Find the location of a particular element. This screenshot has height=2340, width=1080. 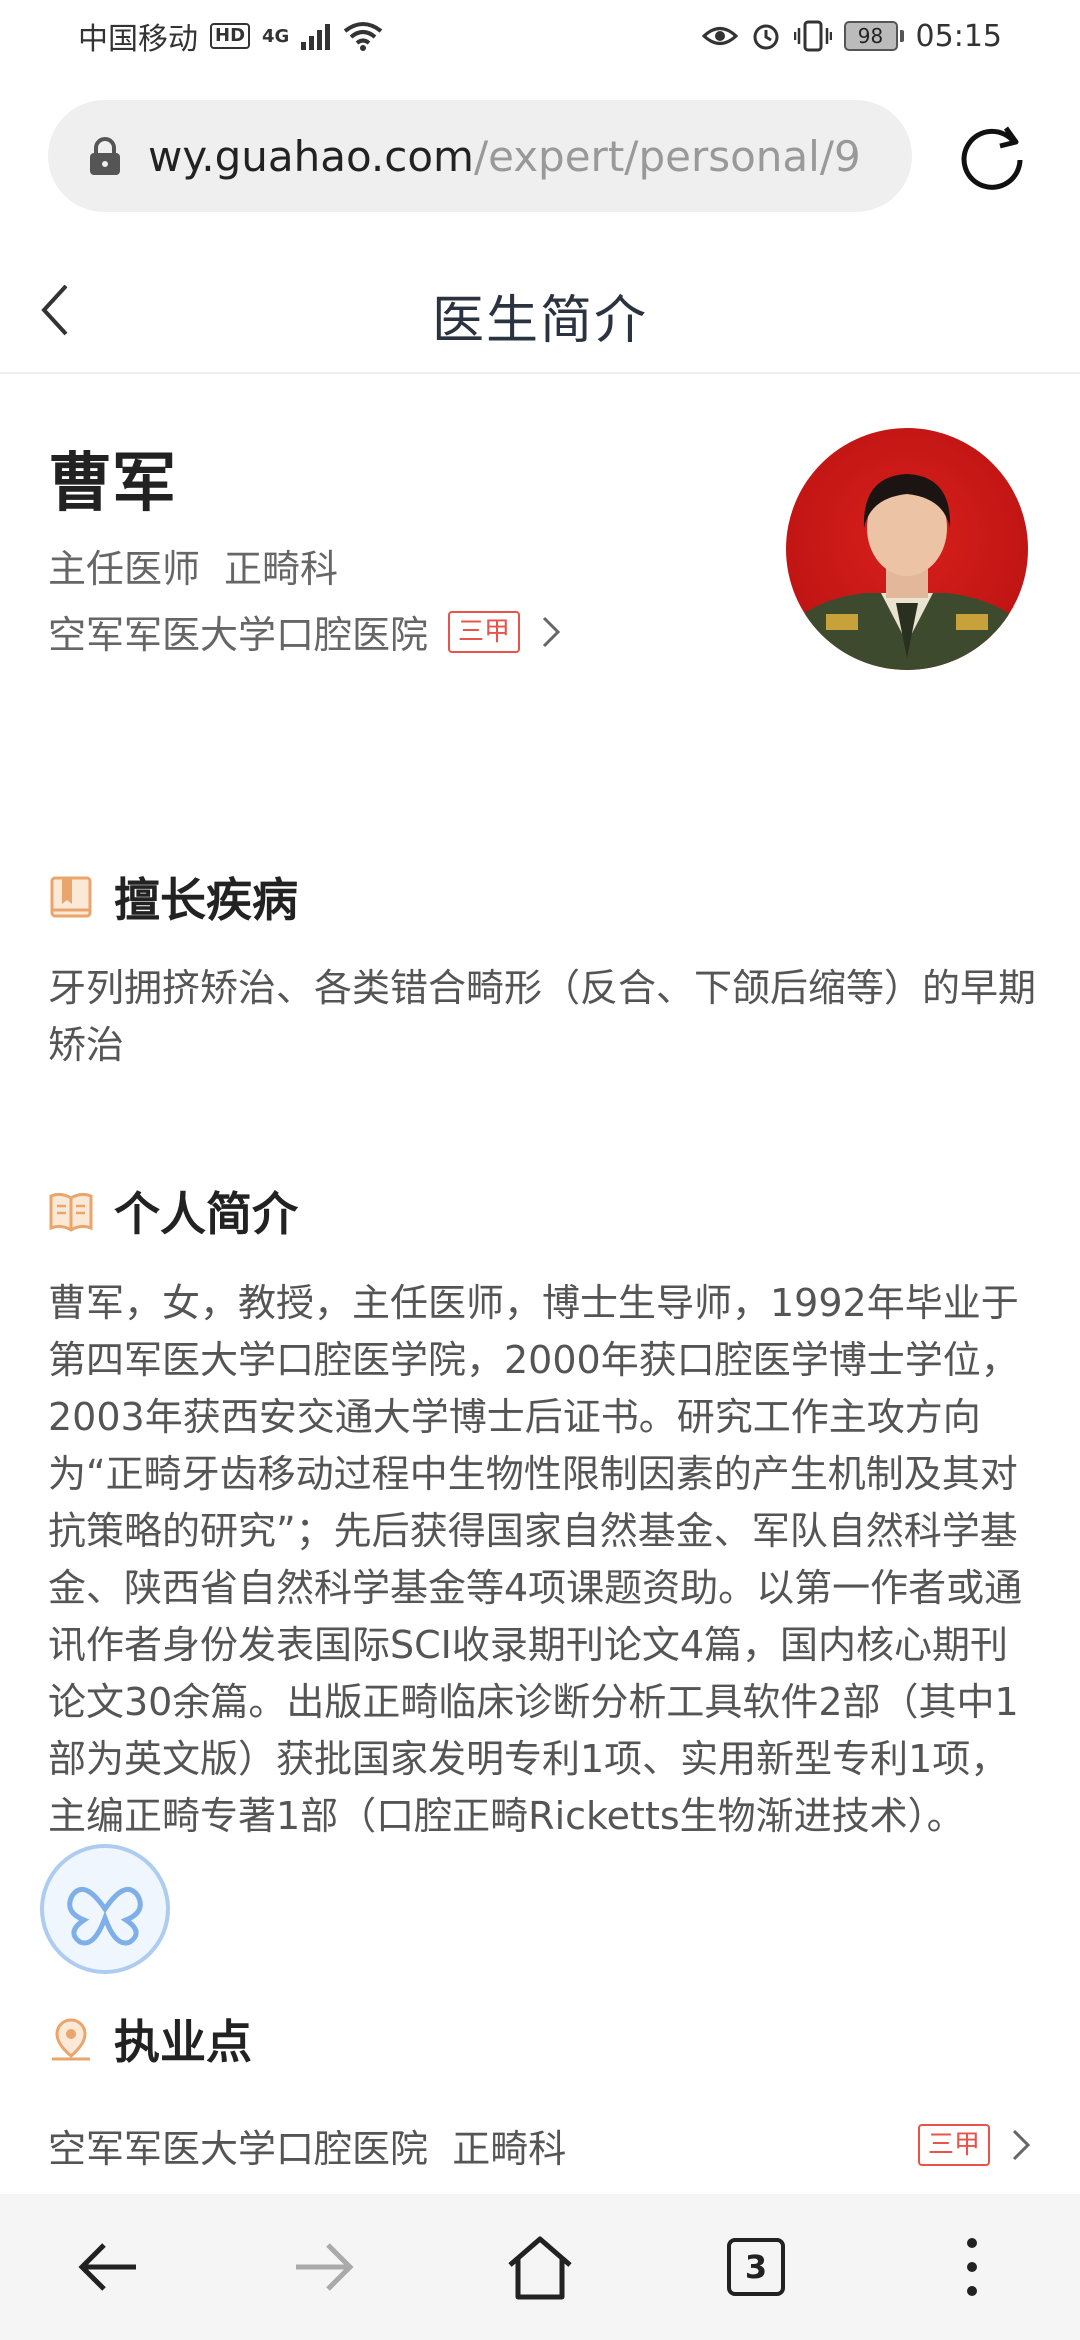

avatar-portrait is located at coordinates (907, 572).